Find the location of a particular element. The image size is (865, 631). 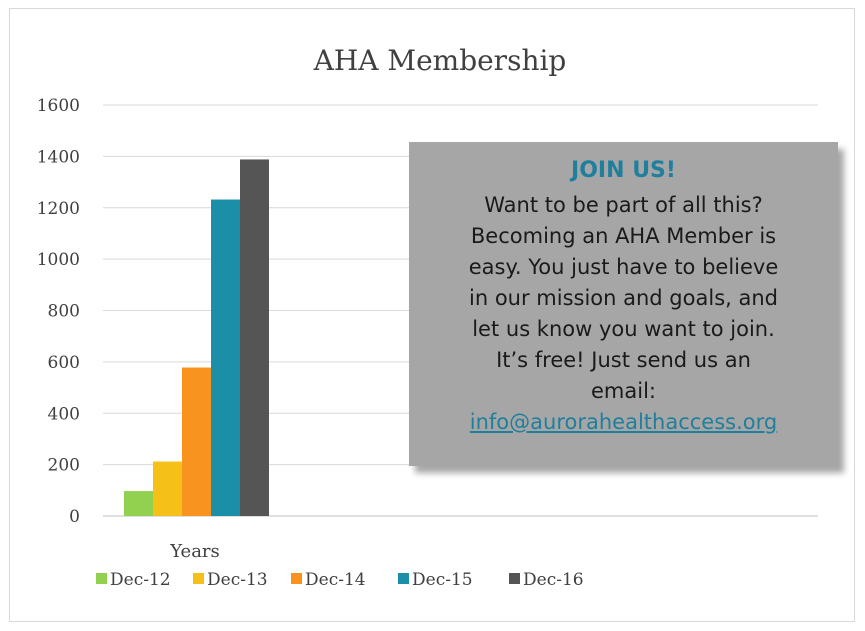

legend: Dec-12 Dec-13 Dec-14 Dec-15 Dec-16 is located at coordinates (340, 580).